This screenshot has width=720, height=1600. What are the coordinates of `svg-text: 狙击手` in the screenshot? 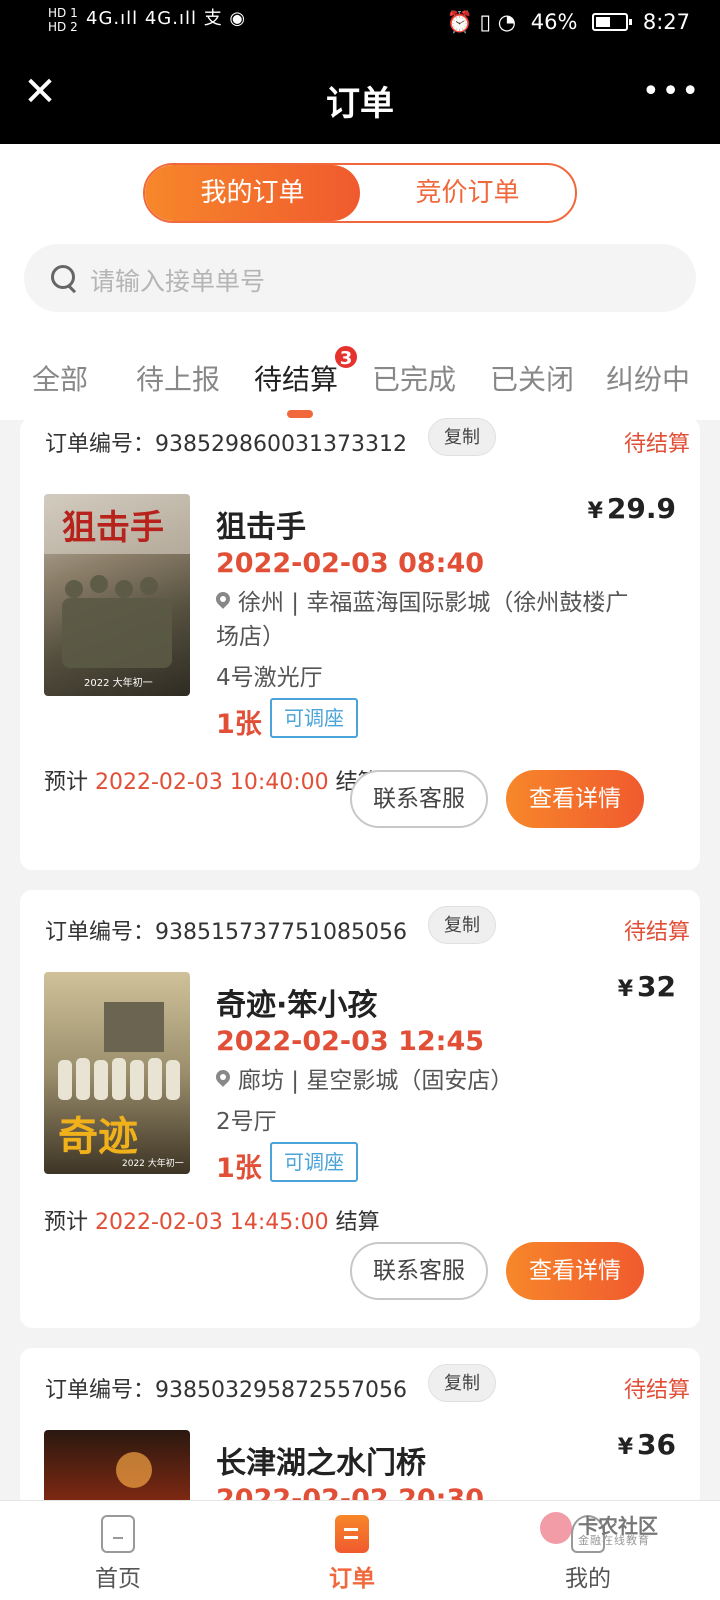 It's located at (113, 528).